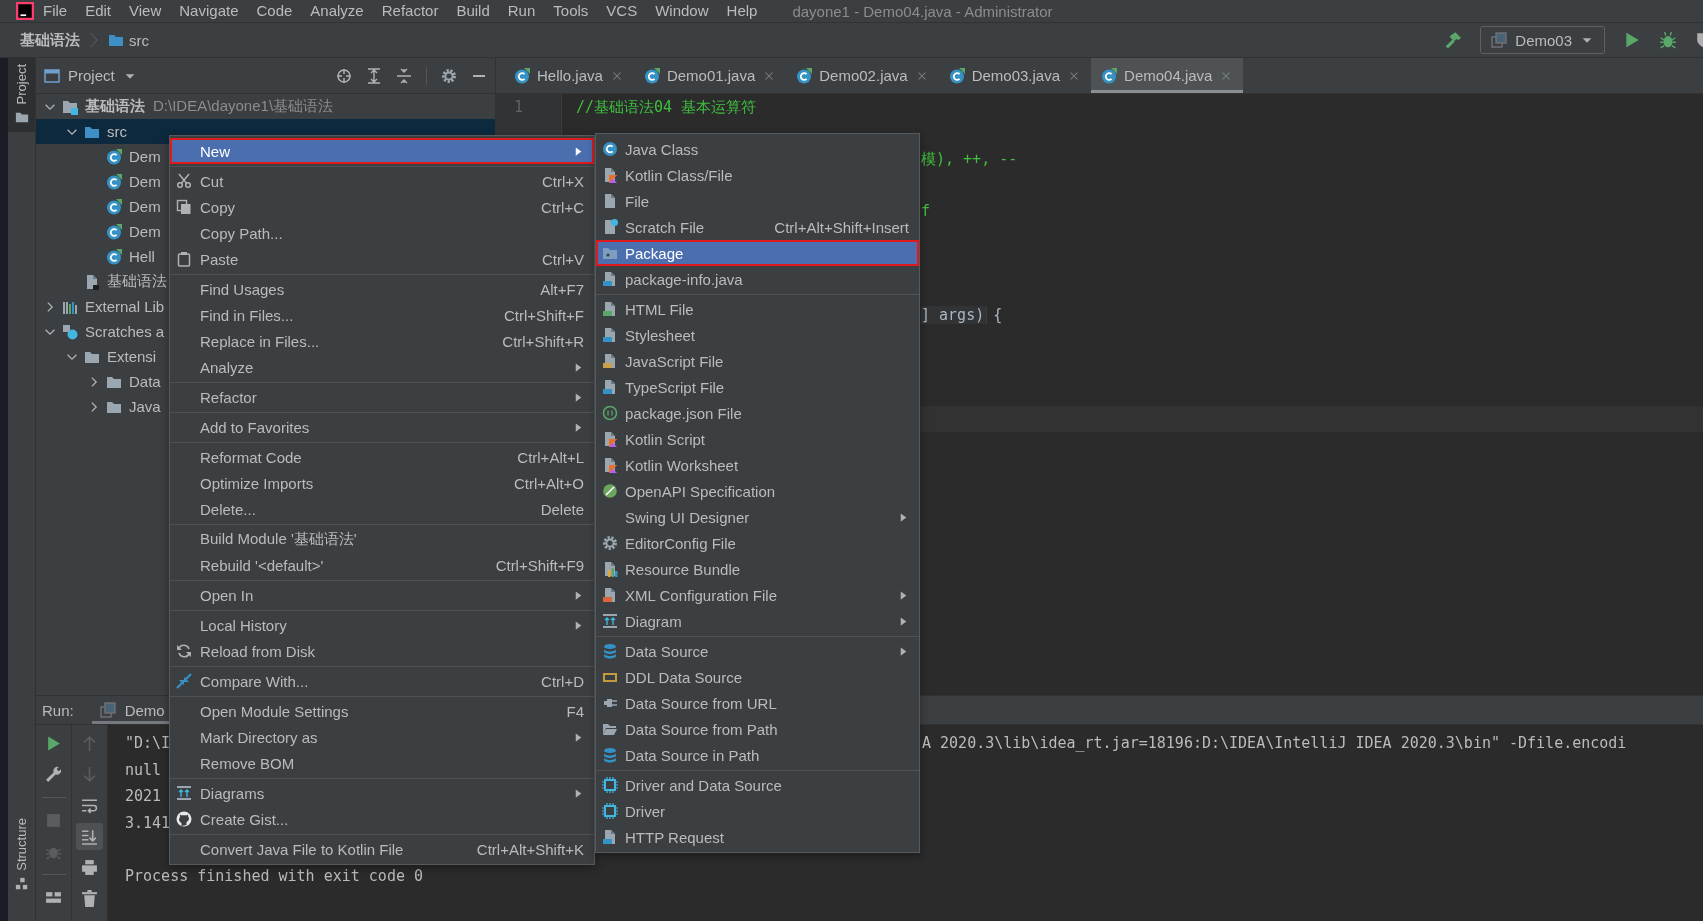 Image resolution: width=1703 pixels, height=921 pixels. I want to click on console-line: 3.141, so click(148, 822).